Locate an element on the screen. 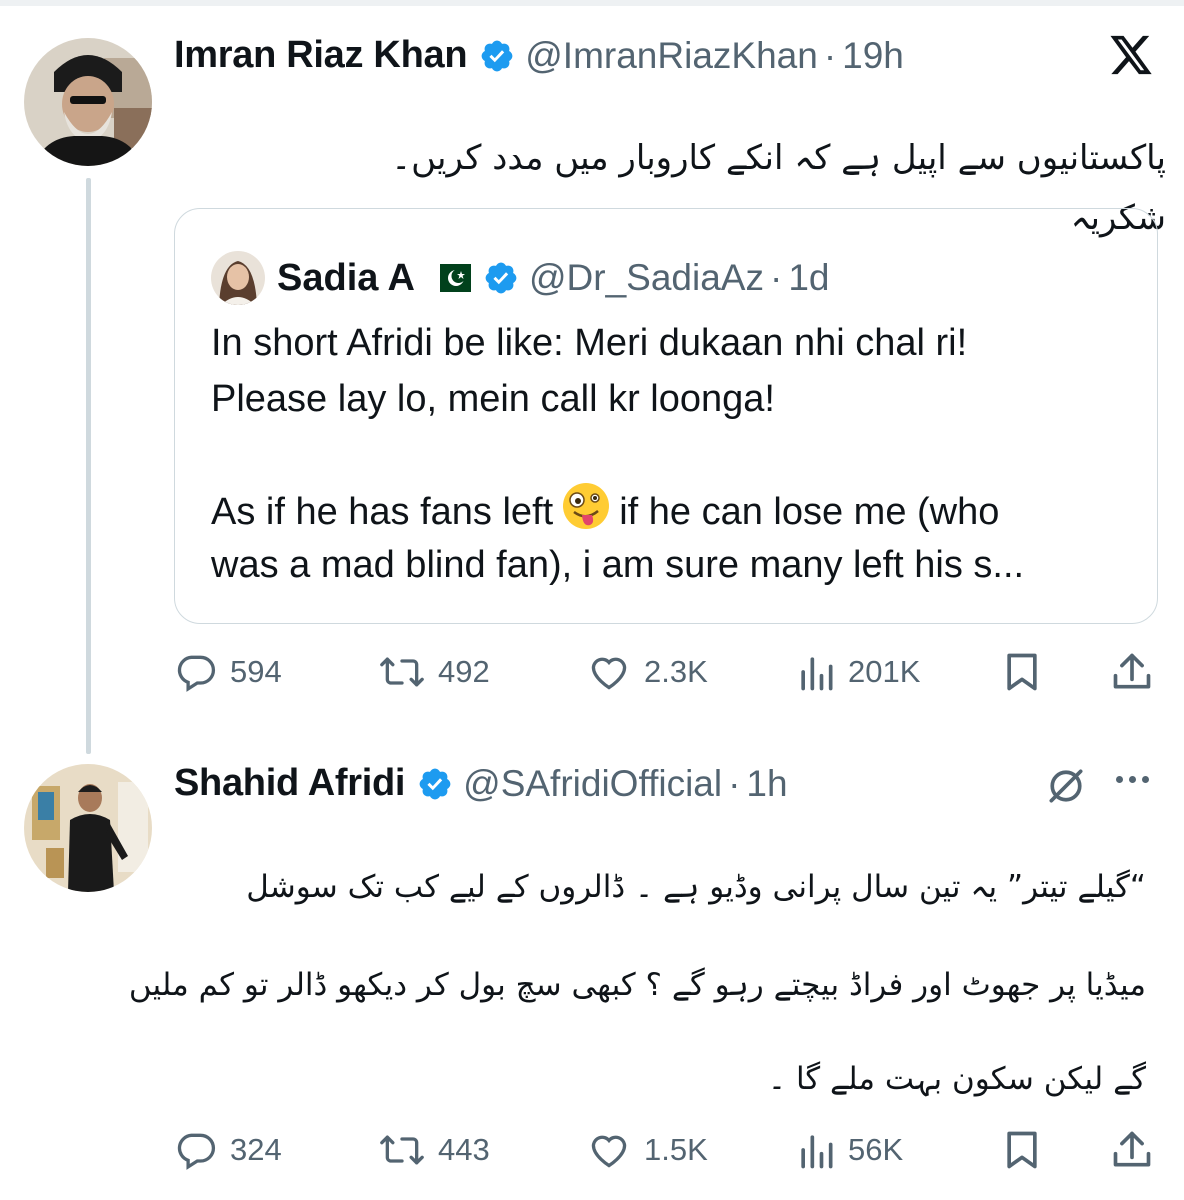 The image size is (1184, 1200). post-time: 1h is located at coordinates (766, 784).